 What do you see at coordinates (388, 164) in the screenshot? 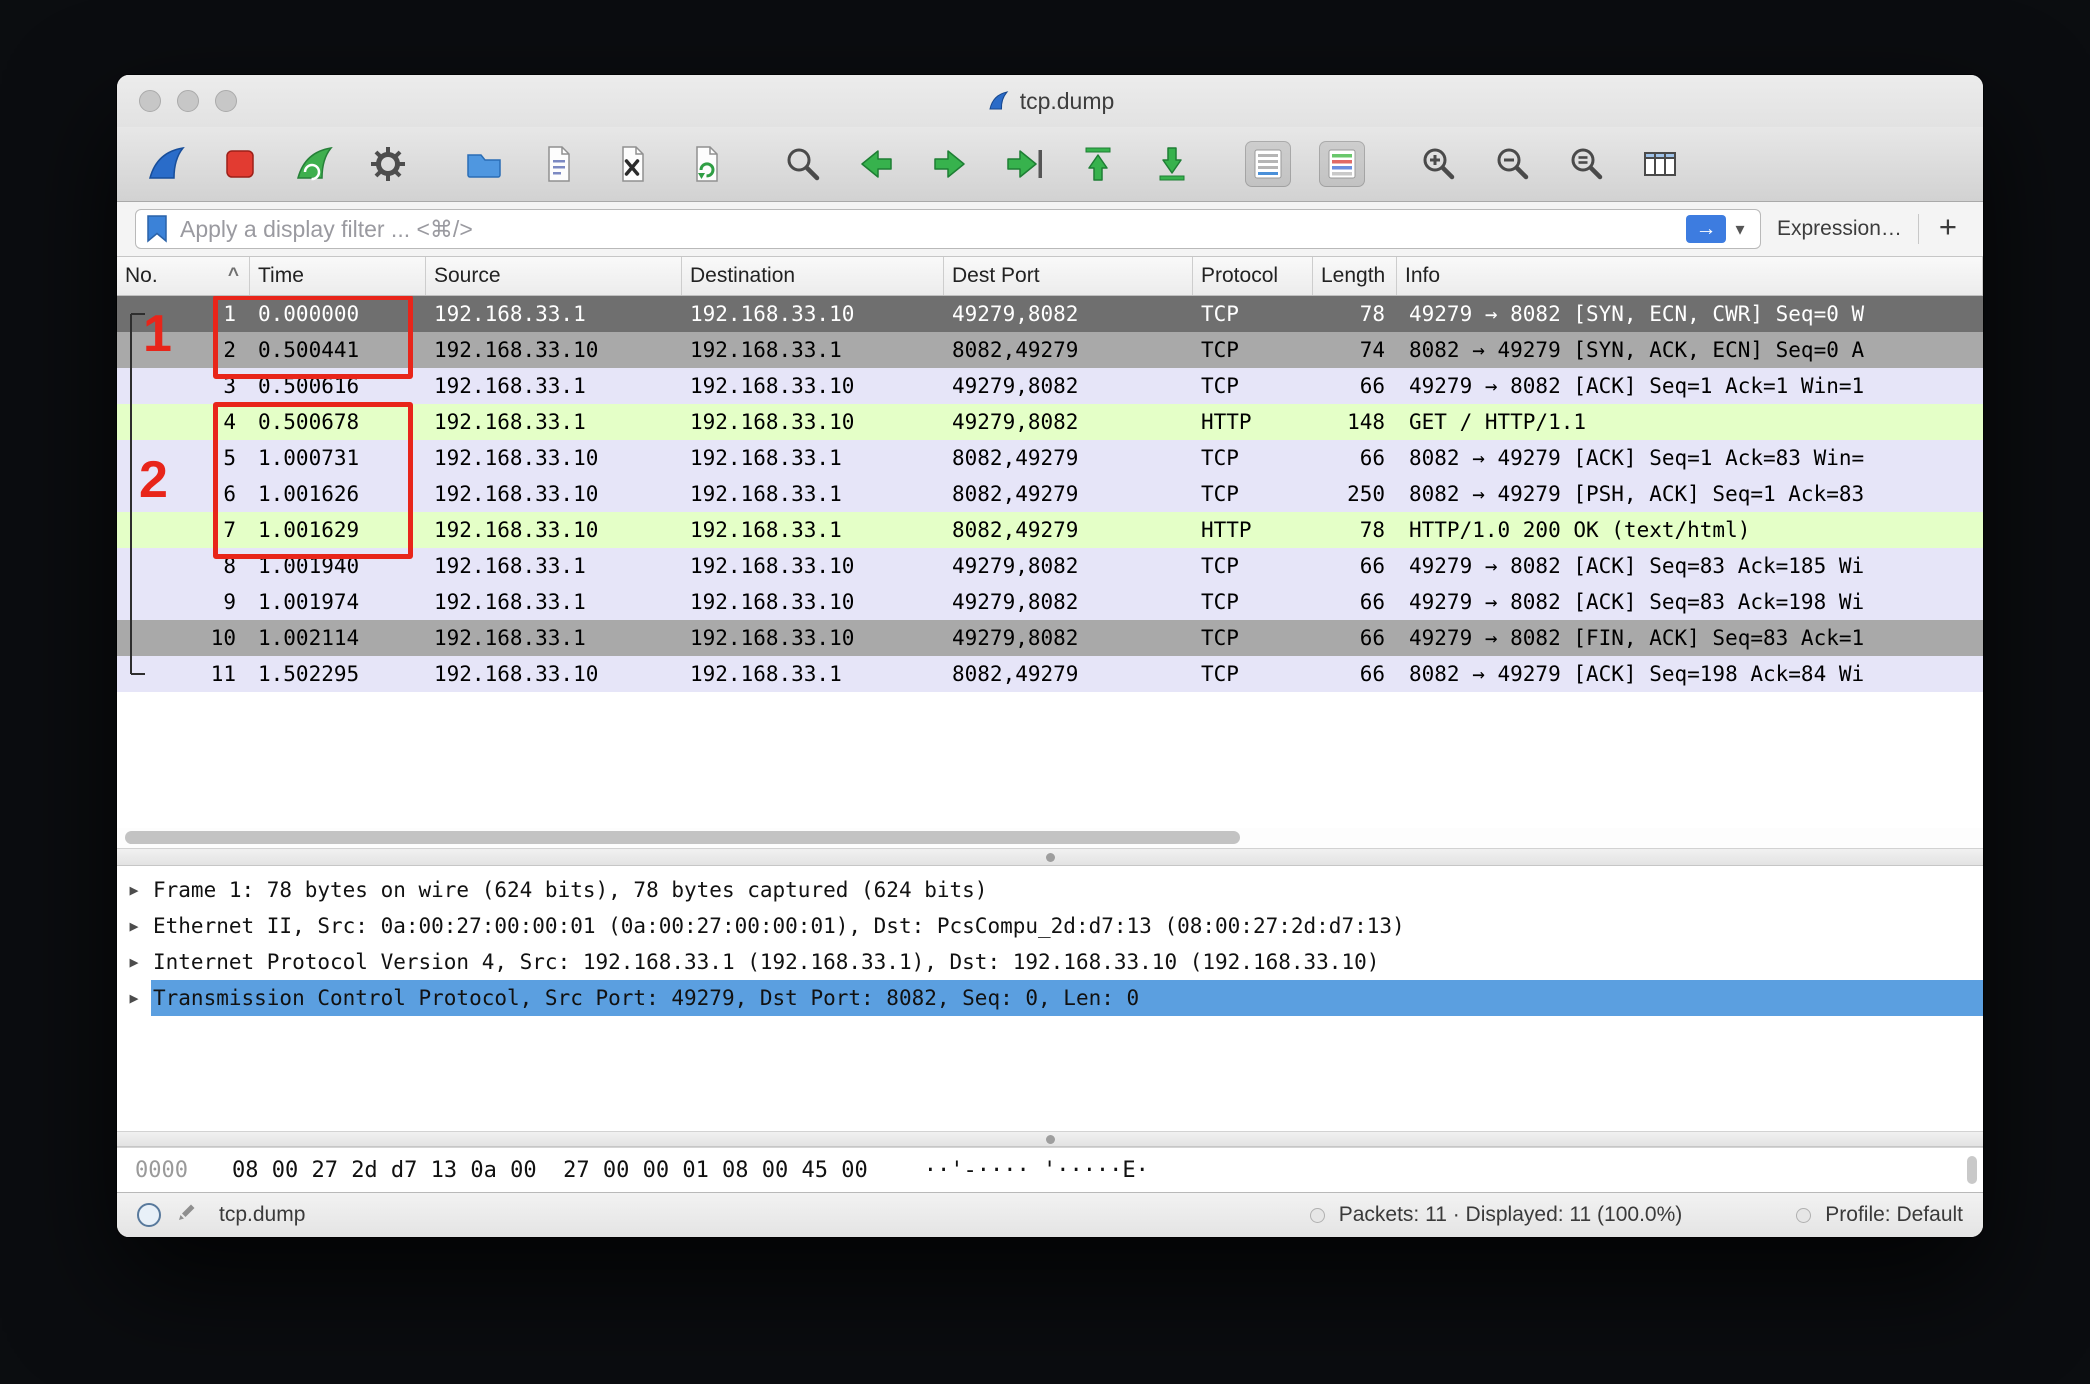
I see `capture-options-button` at bounding box center [388, 164].